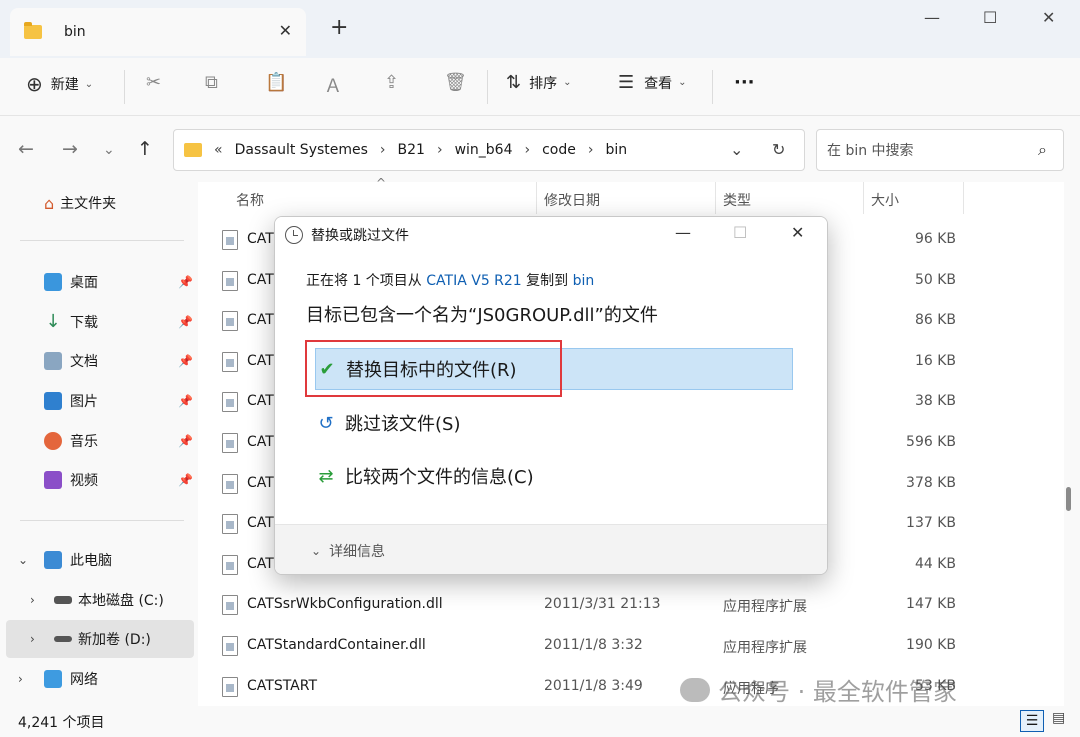 This screenshot has height=737, width=1080. I want to click on cut-icon: ✂, so click(153, 82).